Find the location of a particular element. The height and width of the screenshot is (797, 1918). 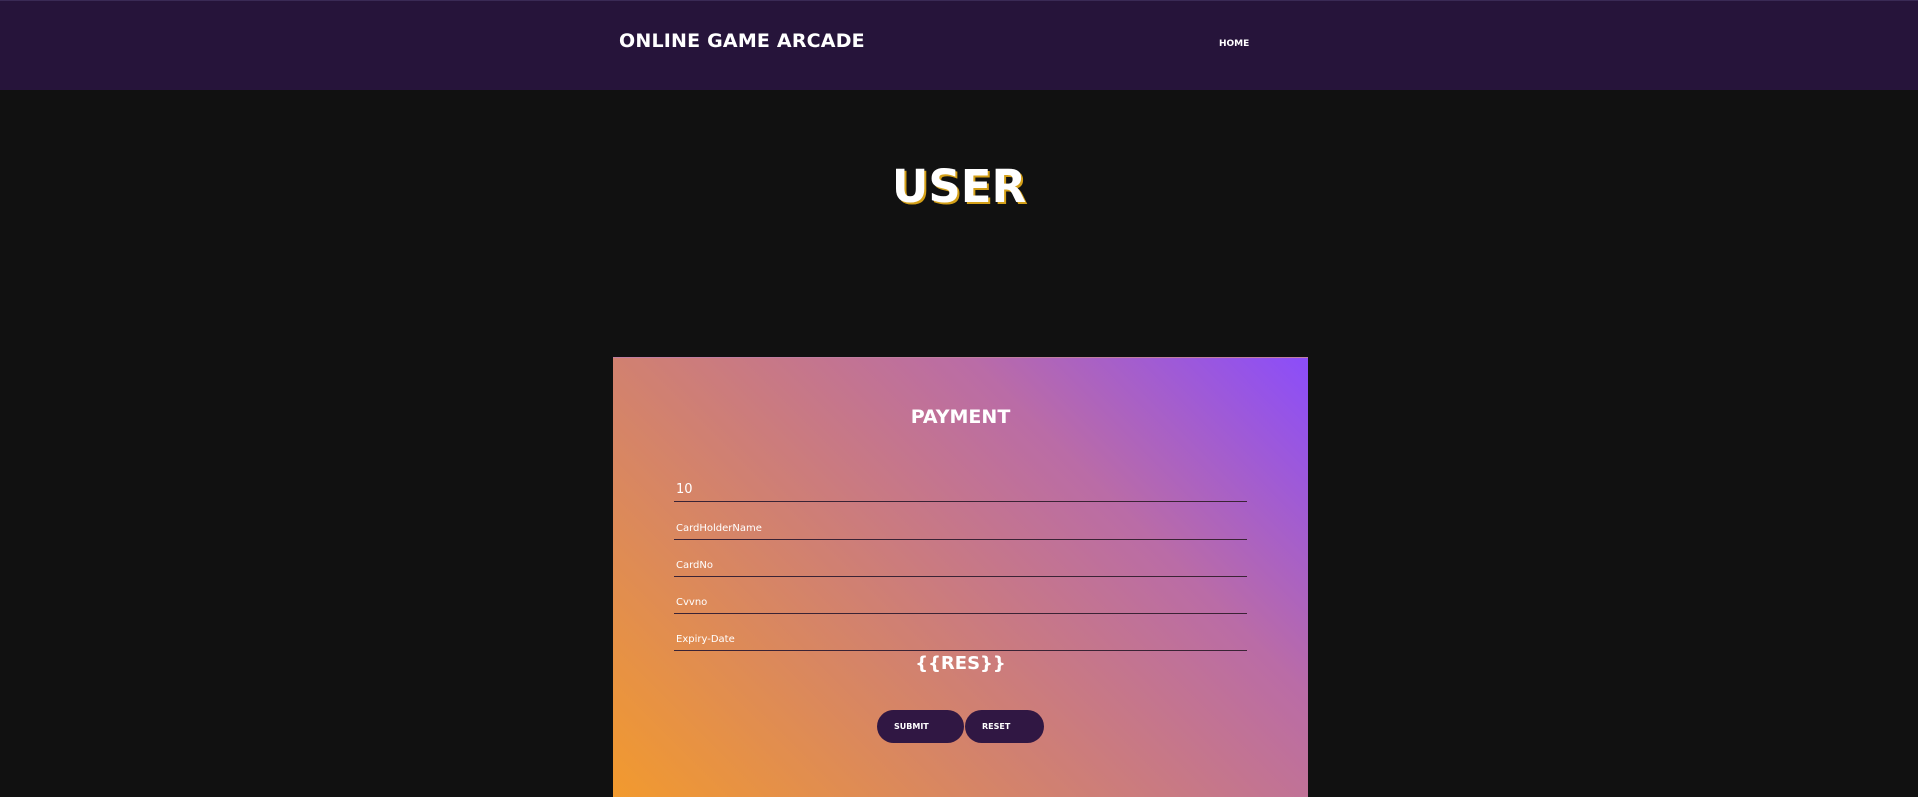

cvv-field-wrapper is located at coordinates (960, 602).